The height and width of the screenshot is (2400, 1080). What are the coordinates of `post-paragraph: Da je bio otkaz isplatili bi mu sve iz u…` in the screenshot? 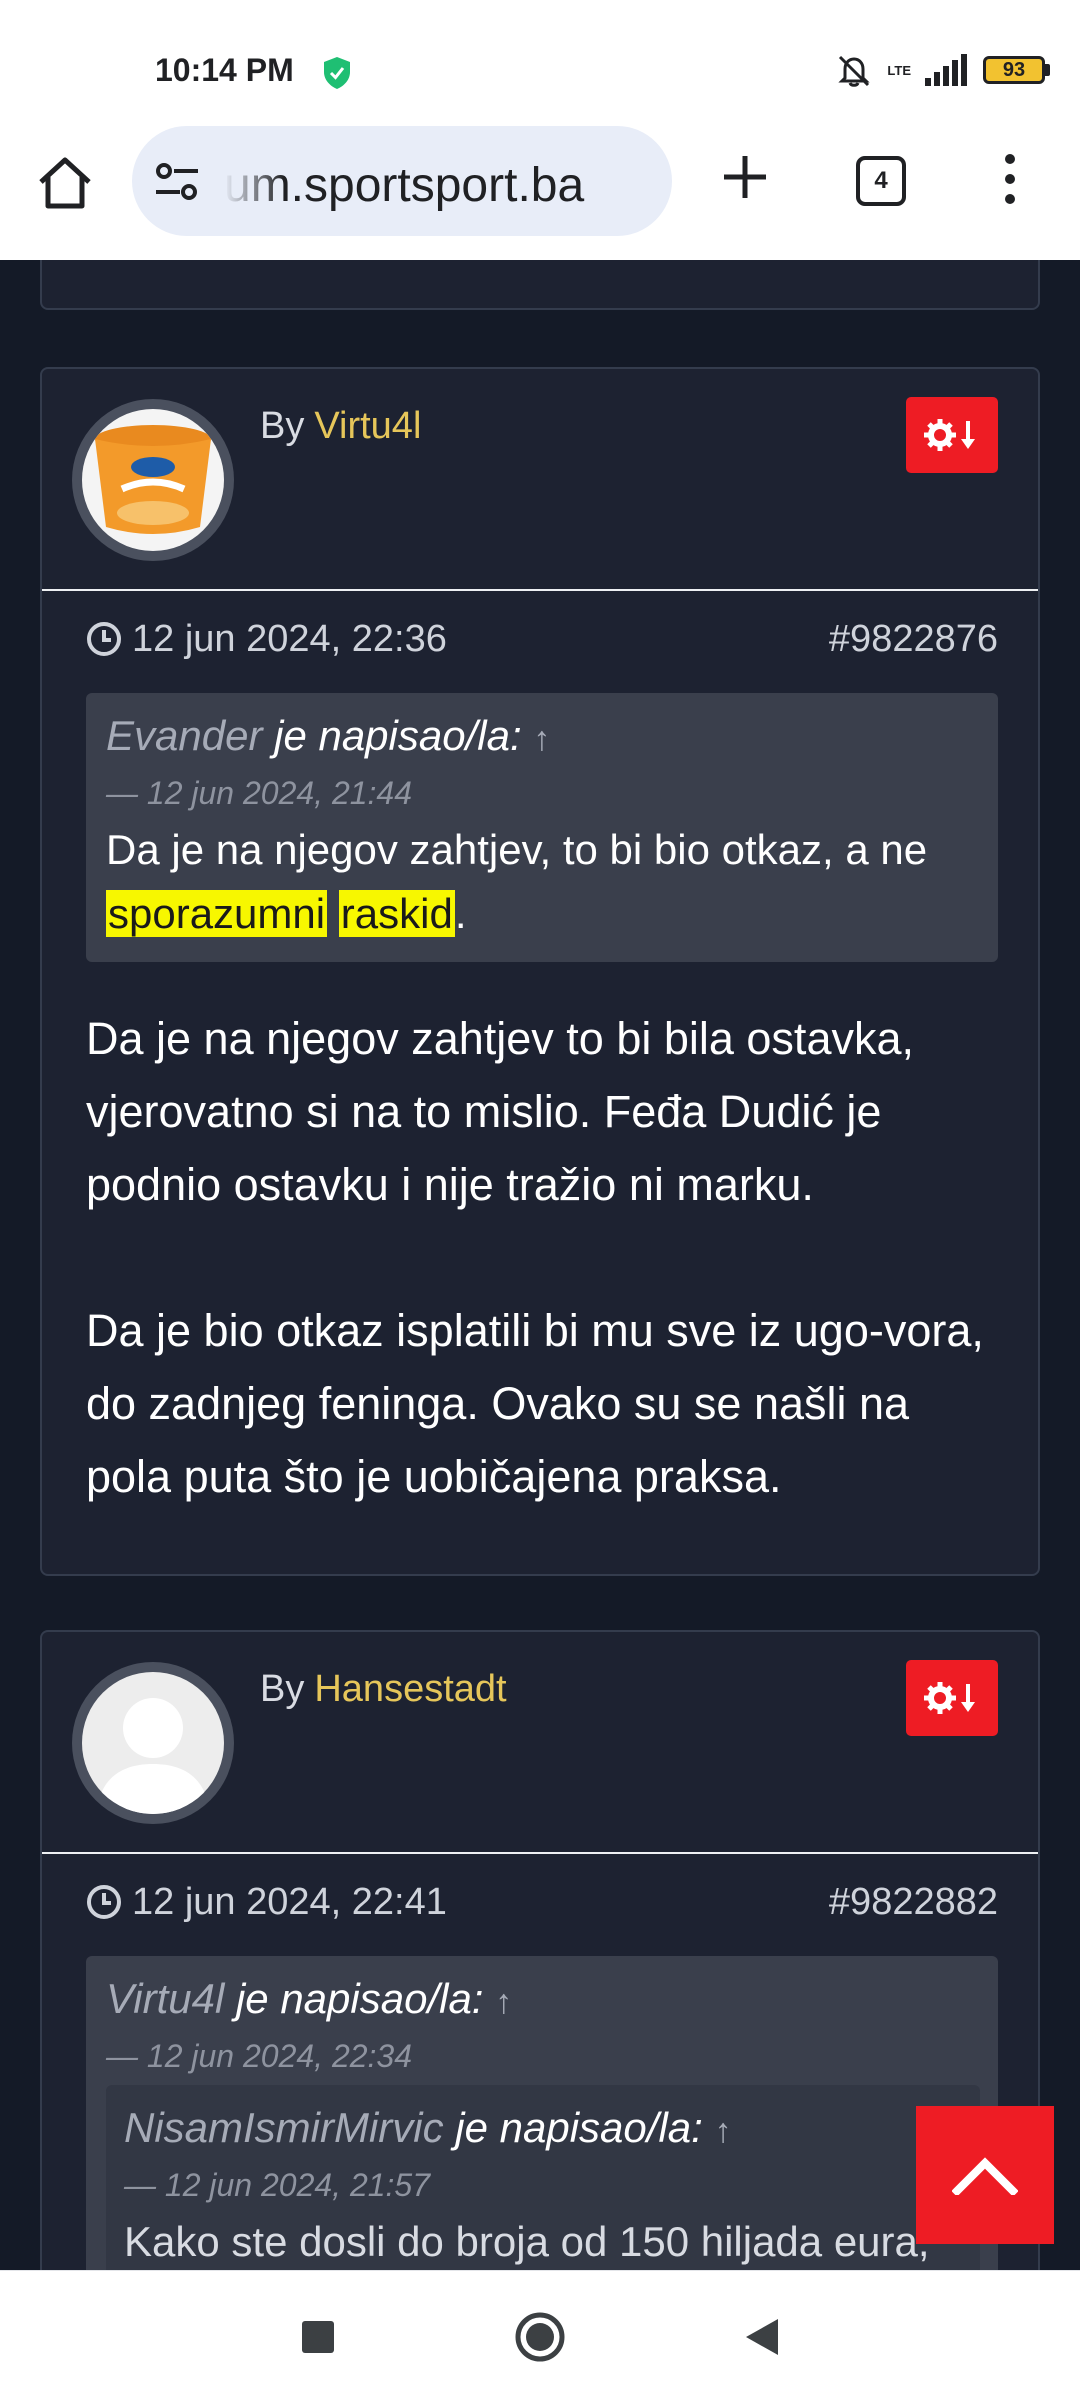 It's located at (535, 1403).